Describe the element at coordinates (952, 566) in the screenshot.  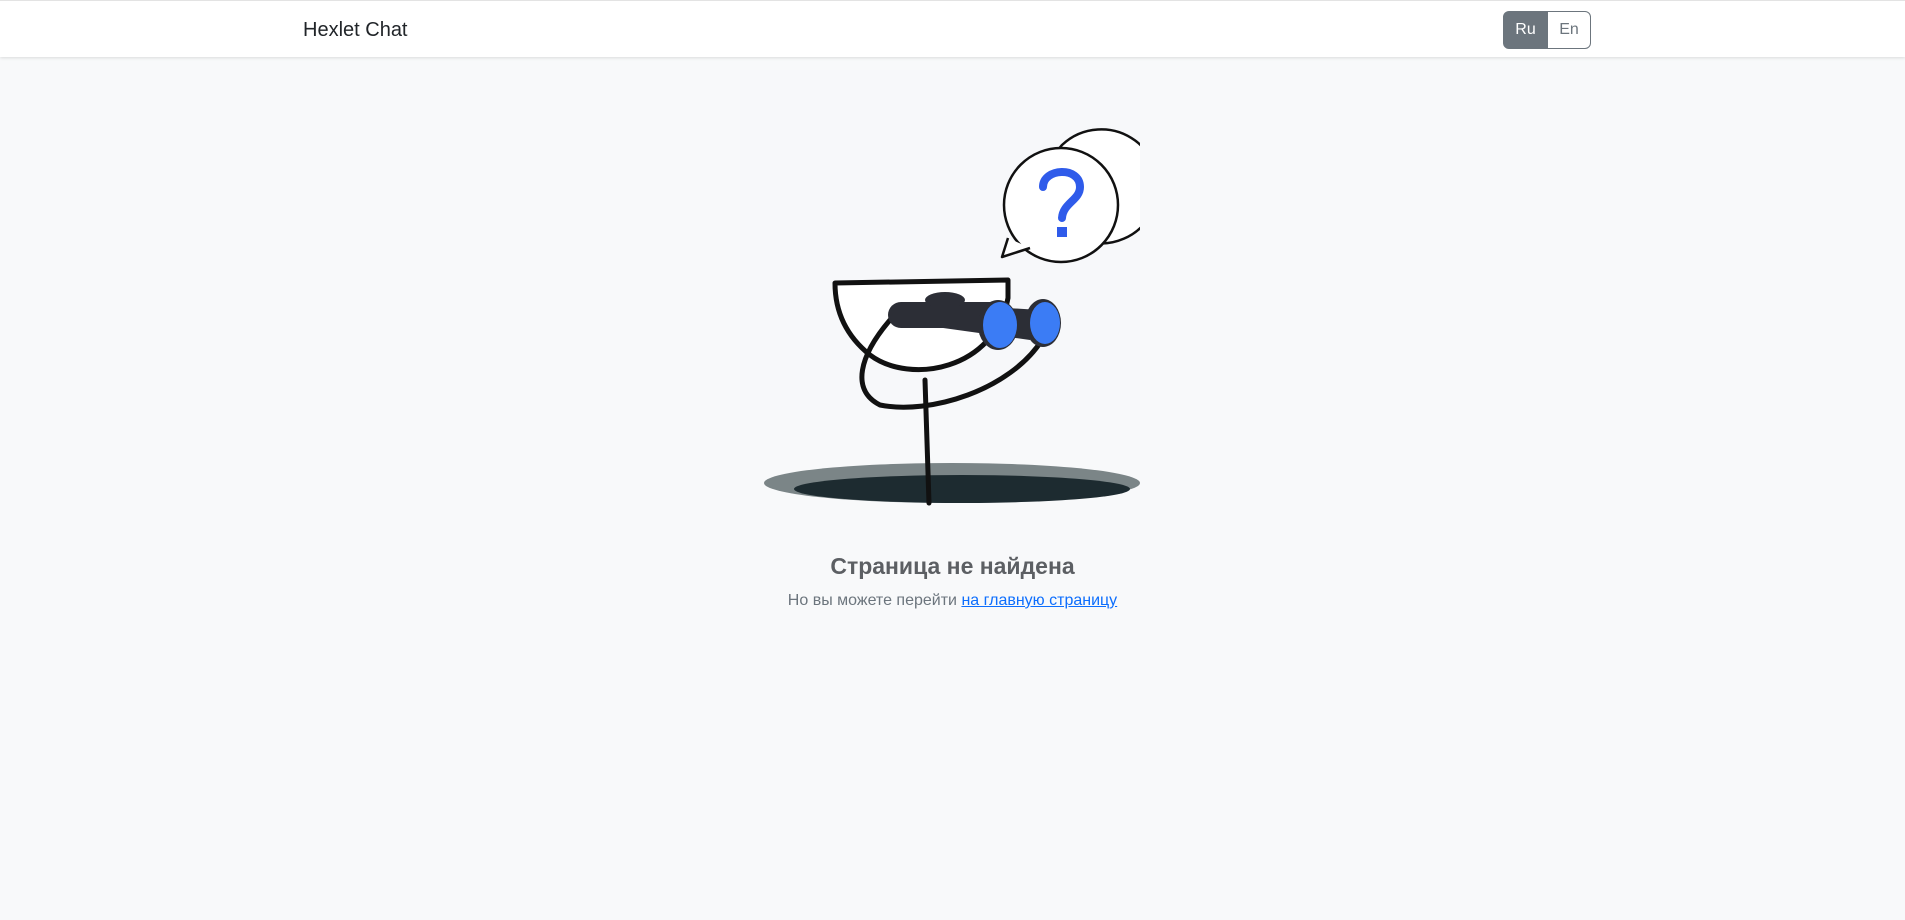
I see `page-title: Страница не найдена` at that location.